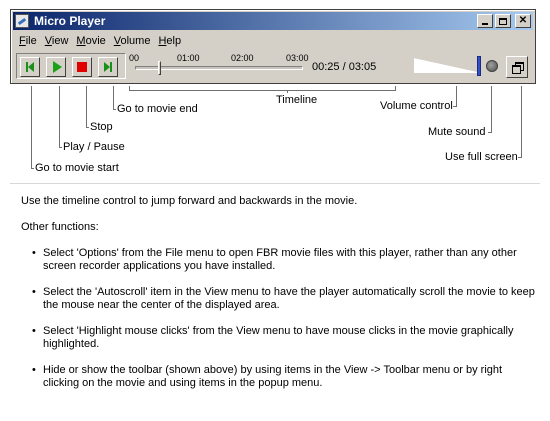 The height and width of the screenshot is (421, 550). Describe the element at coordinates (132, 41) in the screenshot. I see `menu-volume: Volume` at that location.